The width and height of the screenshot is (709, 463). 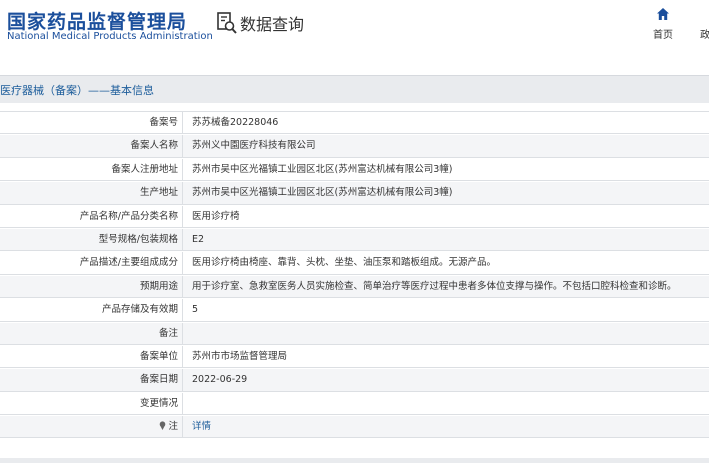 What do you see at coordinates (91, 263) in the screenshot?
I see `row-label: 产品描述/主要组成成分` at bounding box center [91, 263].